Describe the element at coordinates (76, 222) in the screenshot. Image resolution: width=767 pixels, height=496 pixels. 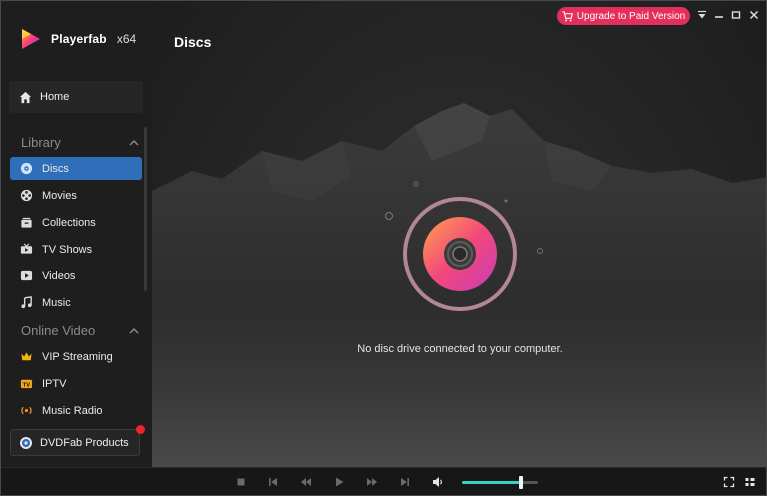
I see `sidebar-item-collections: Collections` at that location.